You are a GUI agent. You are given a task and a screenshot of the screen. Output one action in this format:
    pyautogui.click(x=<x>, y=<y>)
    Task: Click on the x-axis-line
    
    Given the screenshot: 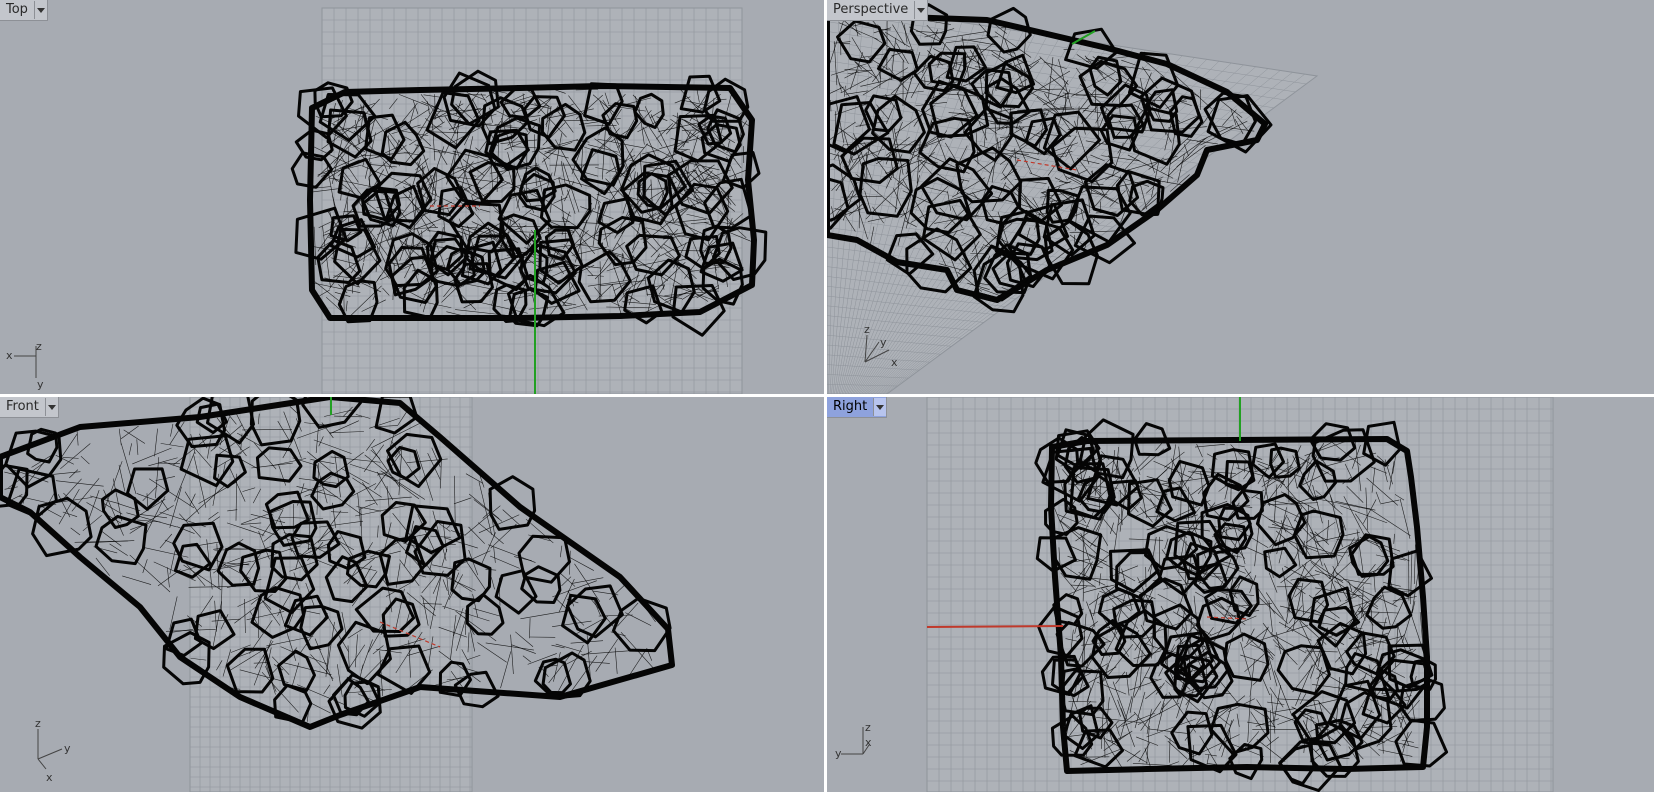 What is the action you would take?
    pyautogui.click(x=995, y=626)
    